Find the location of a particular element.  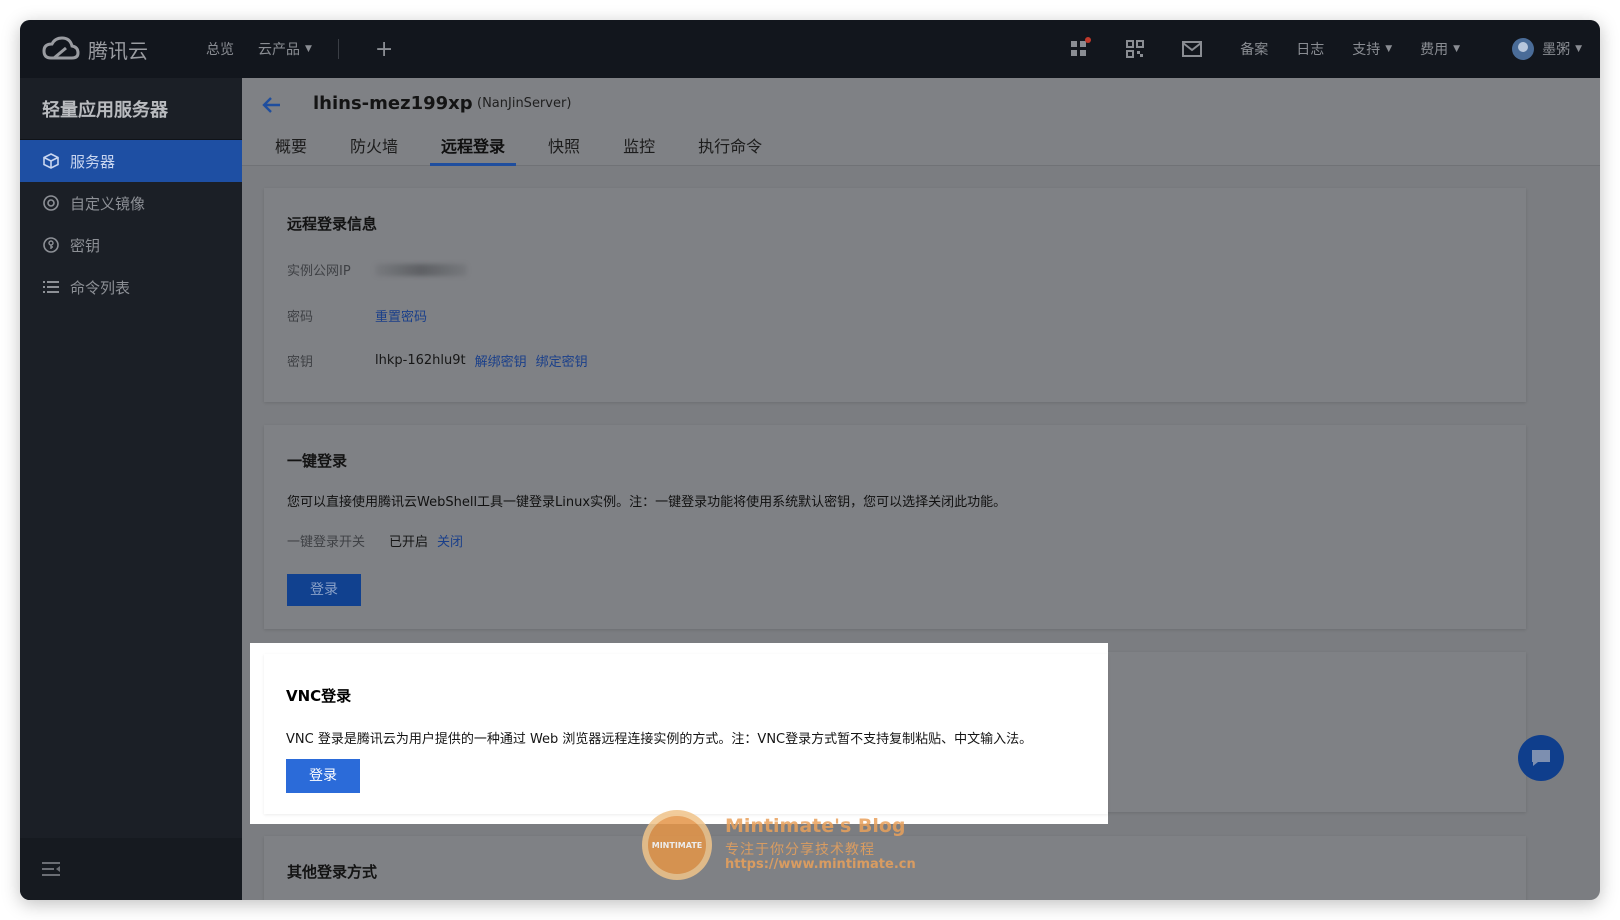

user-menu: 墨粥 ▼ is located at coordinates (1547, 49).